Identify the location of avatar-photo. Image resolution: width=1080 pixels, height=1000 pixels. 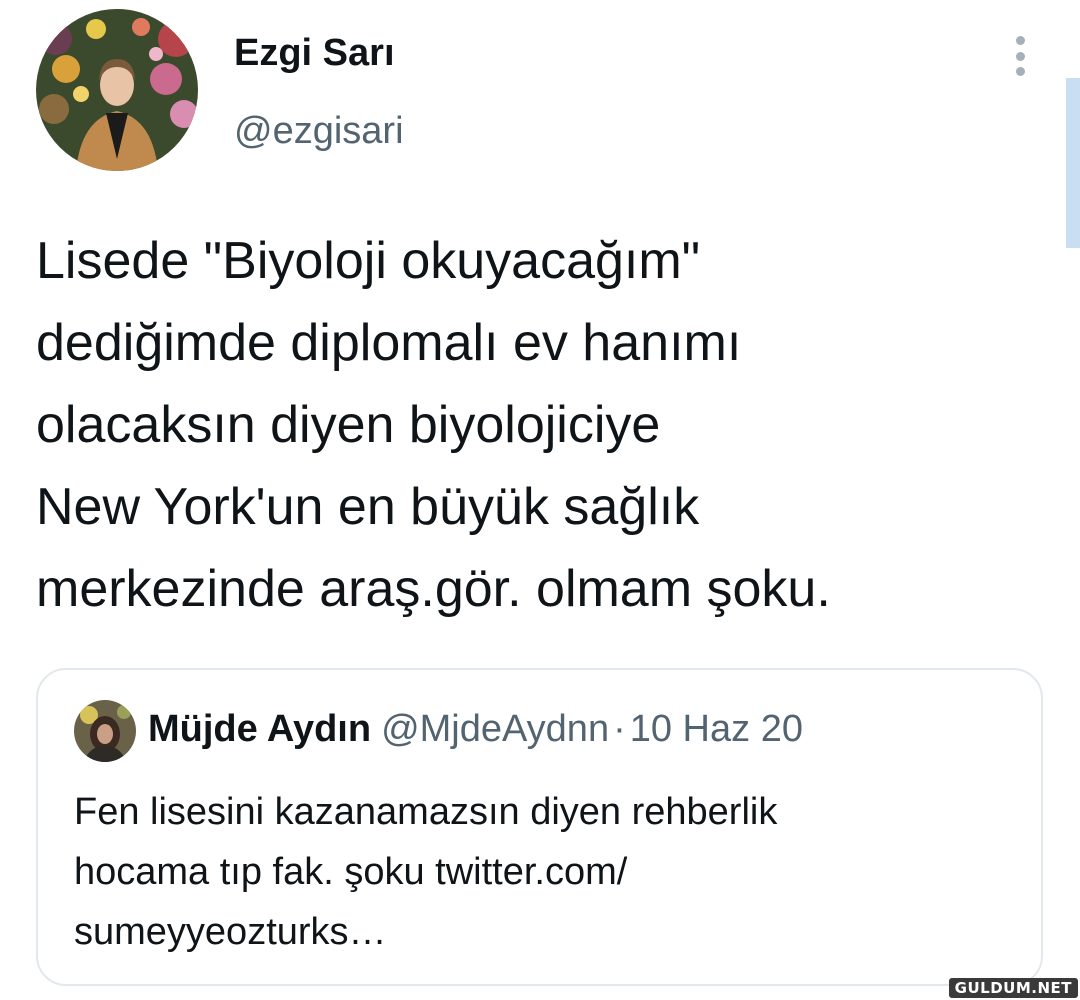
(117, 90).